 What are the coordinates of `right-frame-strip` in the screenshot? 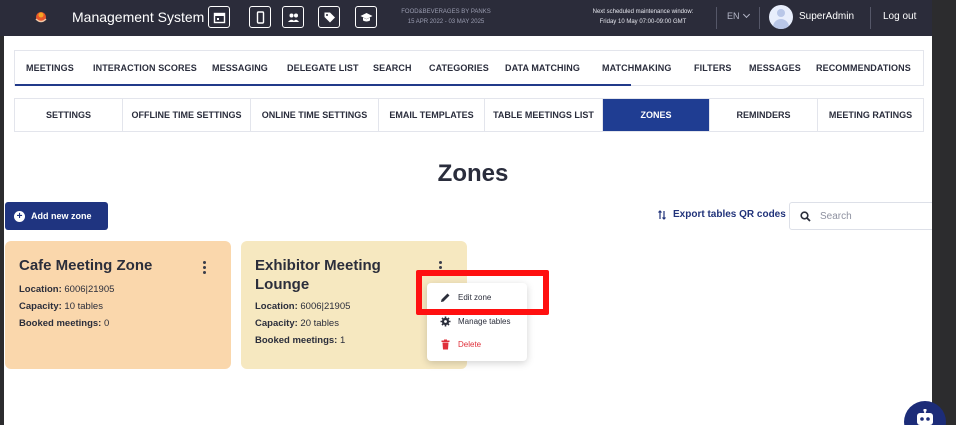 It's located at (944, 212).